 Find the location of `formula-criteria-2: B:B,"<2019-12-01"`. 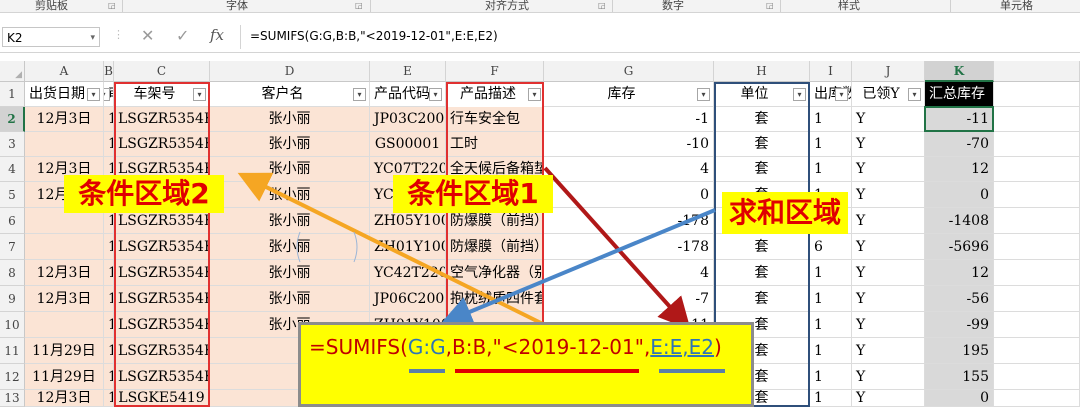

formula-criteria-2: B:B,"<2019-12-01" is located at coordinates (548, 347).